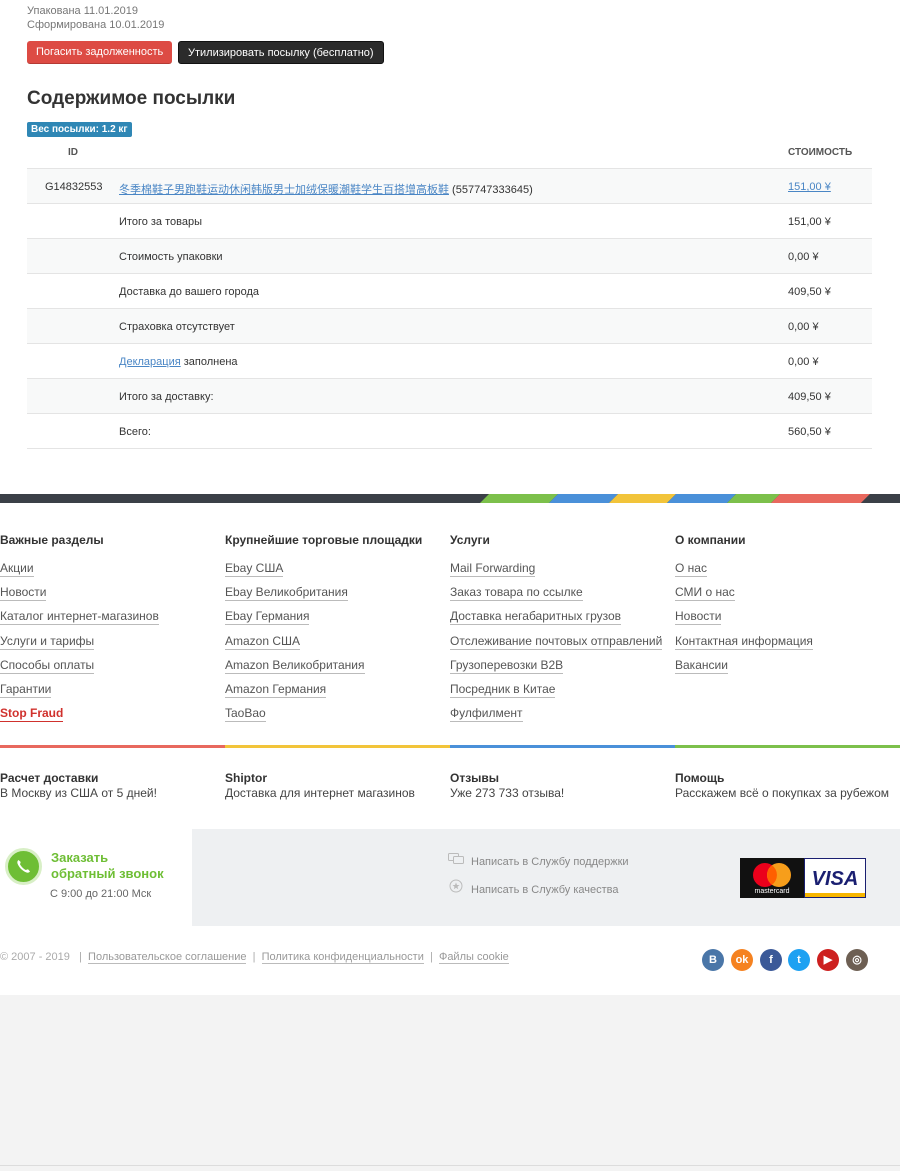 The image size is (900, 1171). What do you see at coordinates (150, 362) in the screenshot?
I see `declaration-link: Декларация` at bounding box center [150, 362].